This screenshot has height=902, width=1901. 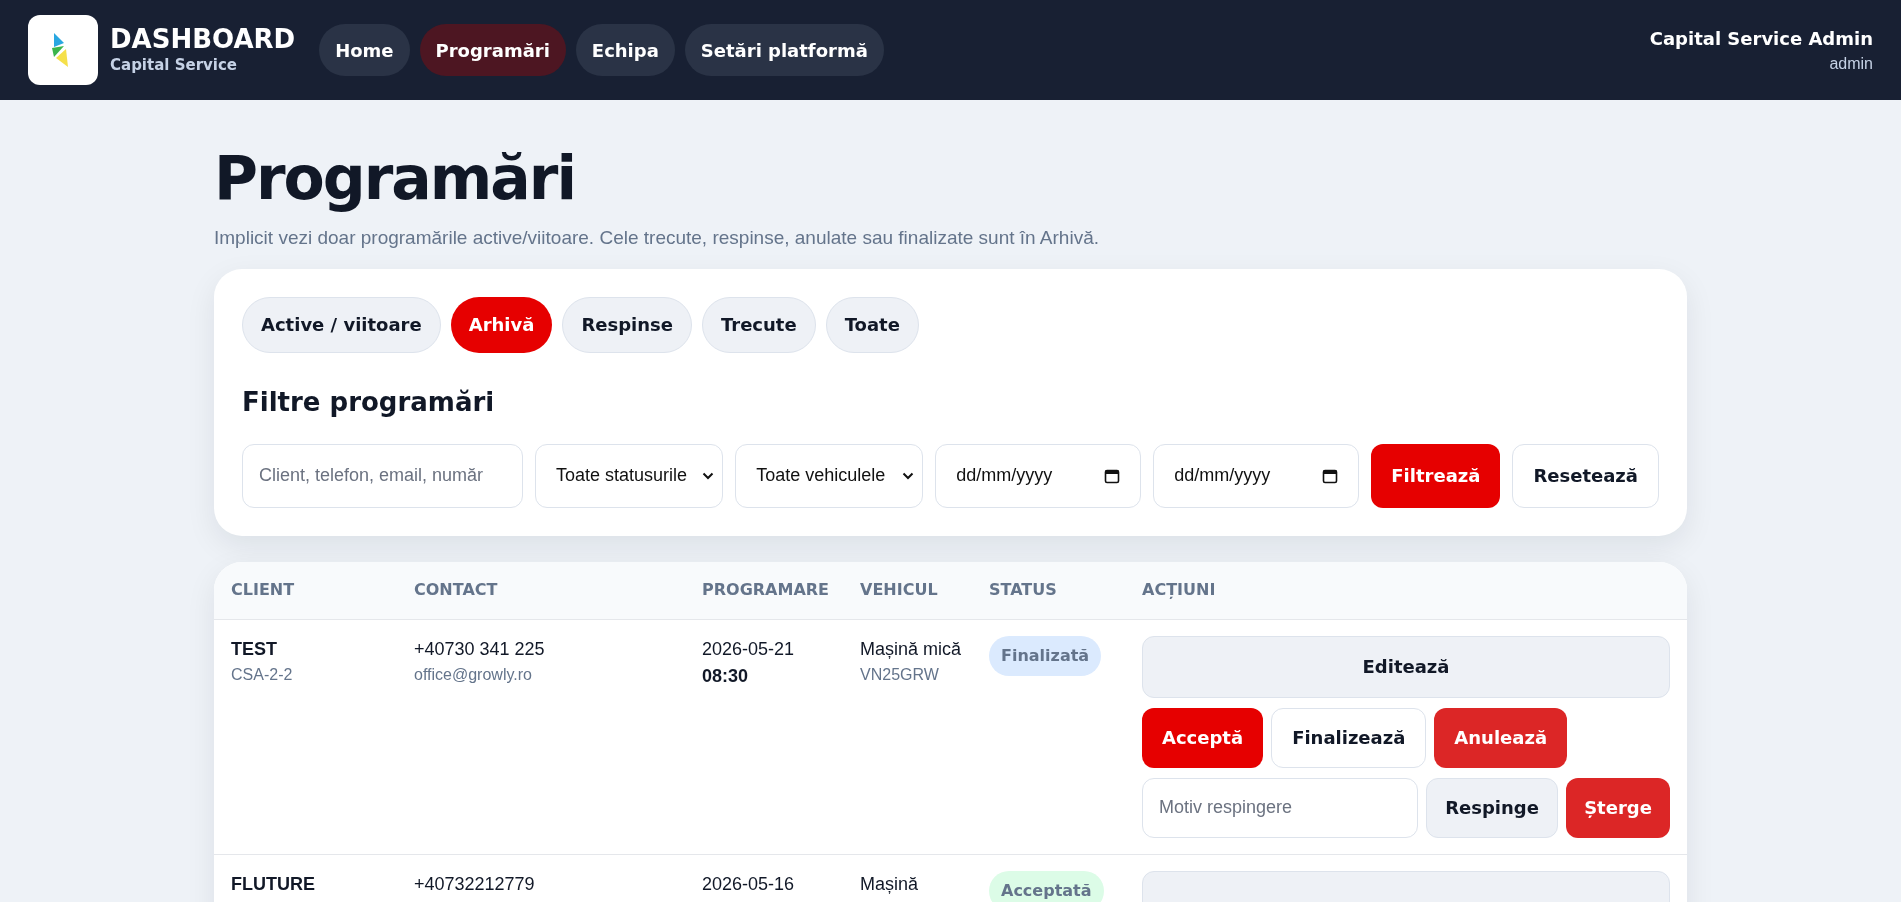 What do you see at coordinates (364, 50) in the screenshot?
I see `nav-tab: Home` at bounding box center [364, 50].